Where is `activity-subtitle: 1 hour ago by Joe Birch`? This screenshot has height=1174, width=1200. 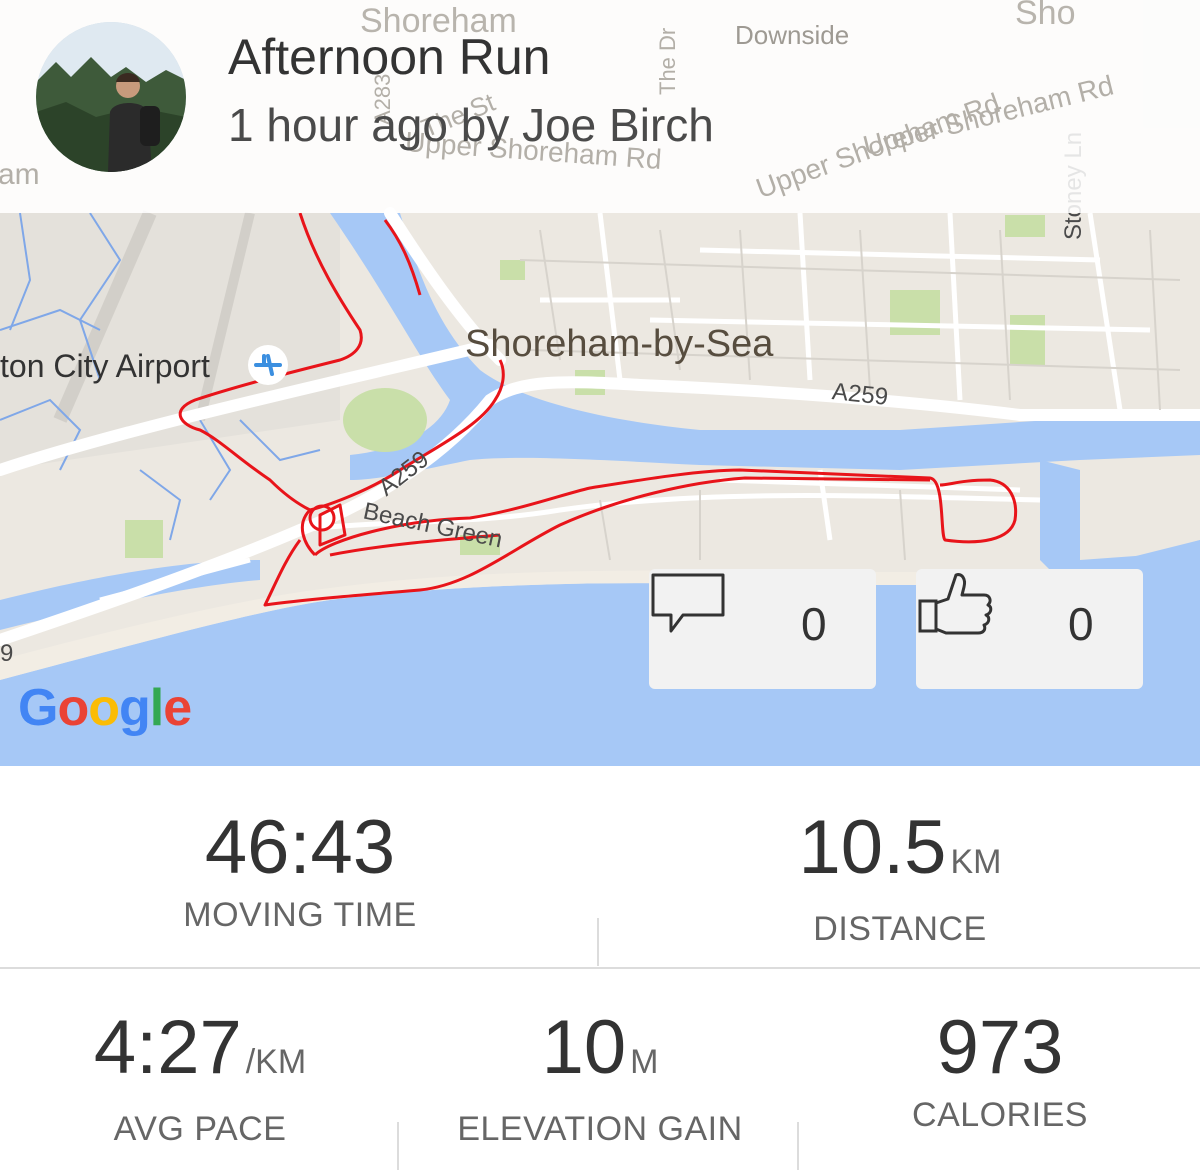 activity-subtitle: 1 hour ago by Joe Birch is located at coordinates (471, 125).